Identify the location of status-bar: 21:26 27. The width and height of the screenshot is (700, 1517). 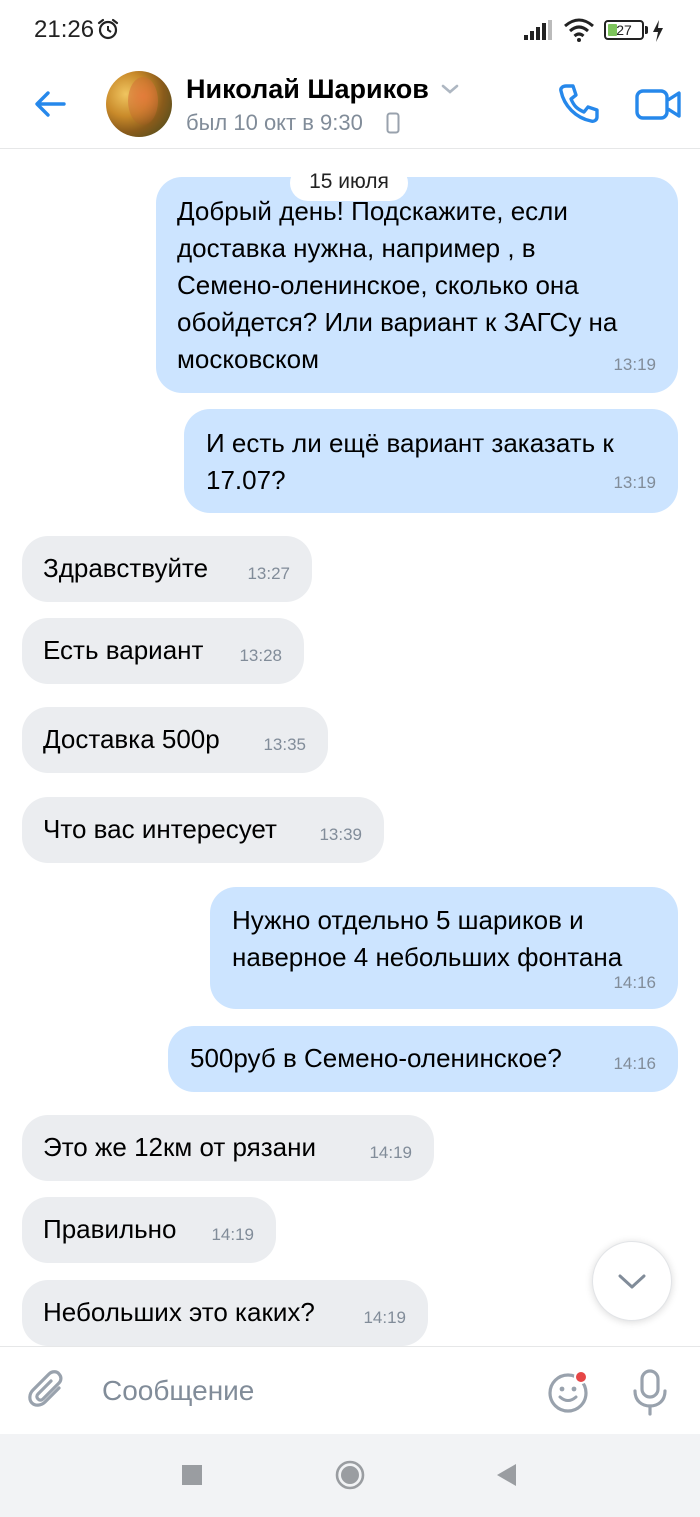
(350, 30).